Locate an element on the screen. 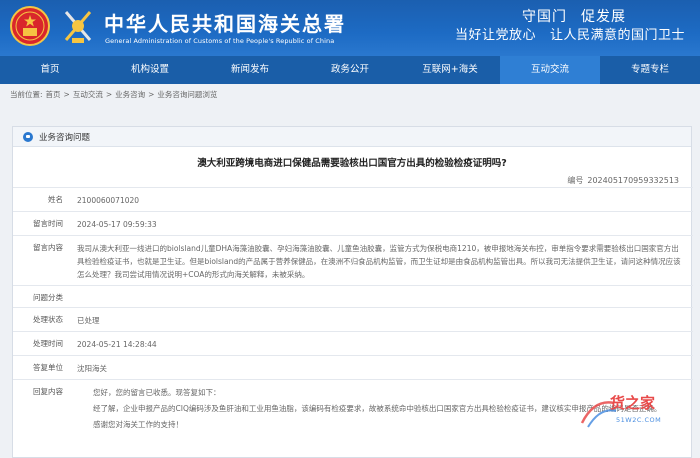 The height and width of the screenshot is (458, 700). question-number-value: 20240517095933​2513 is located at coordinates (633, 180).